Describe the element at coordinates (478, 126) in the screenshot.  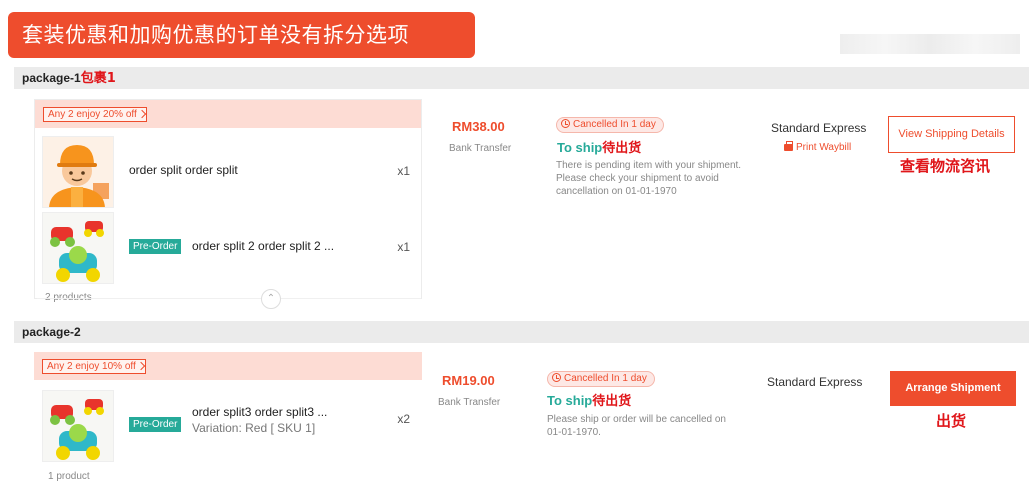
I see `order-price: RM38.00` at that location.